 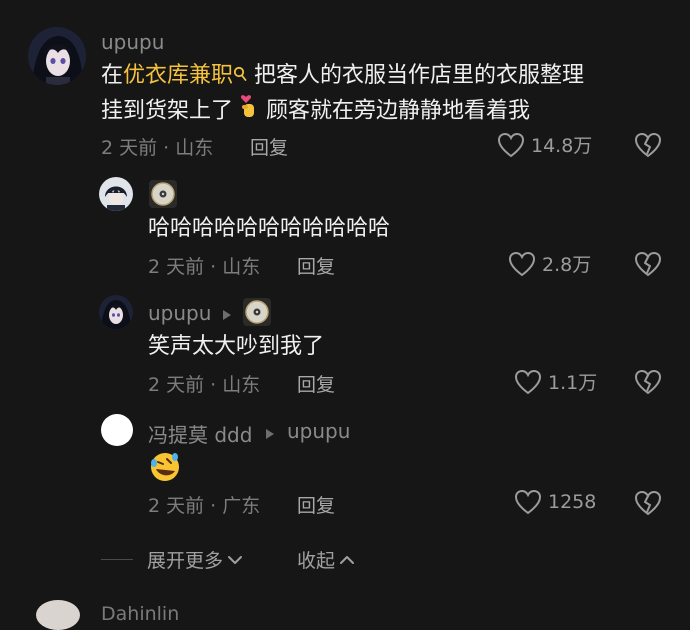 I want to click on anime-boy-avatar-image, so click(x=116, y=194).